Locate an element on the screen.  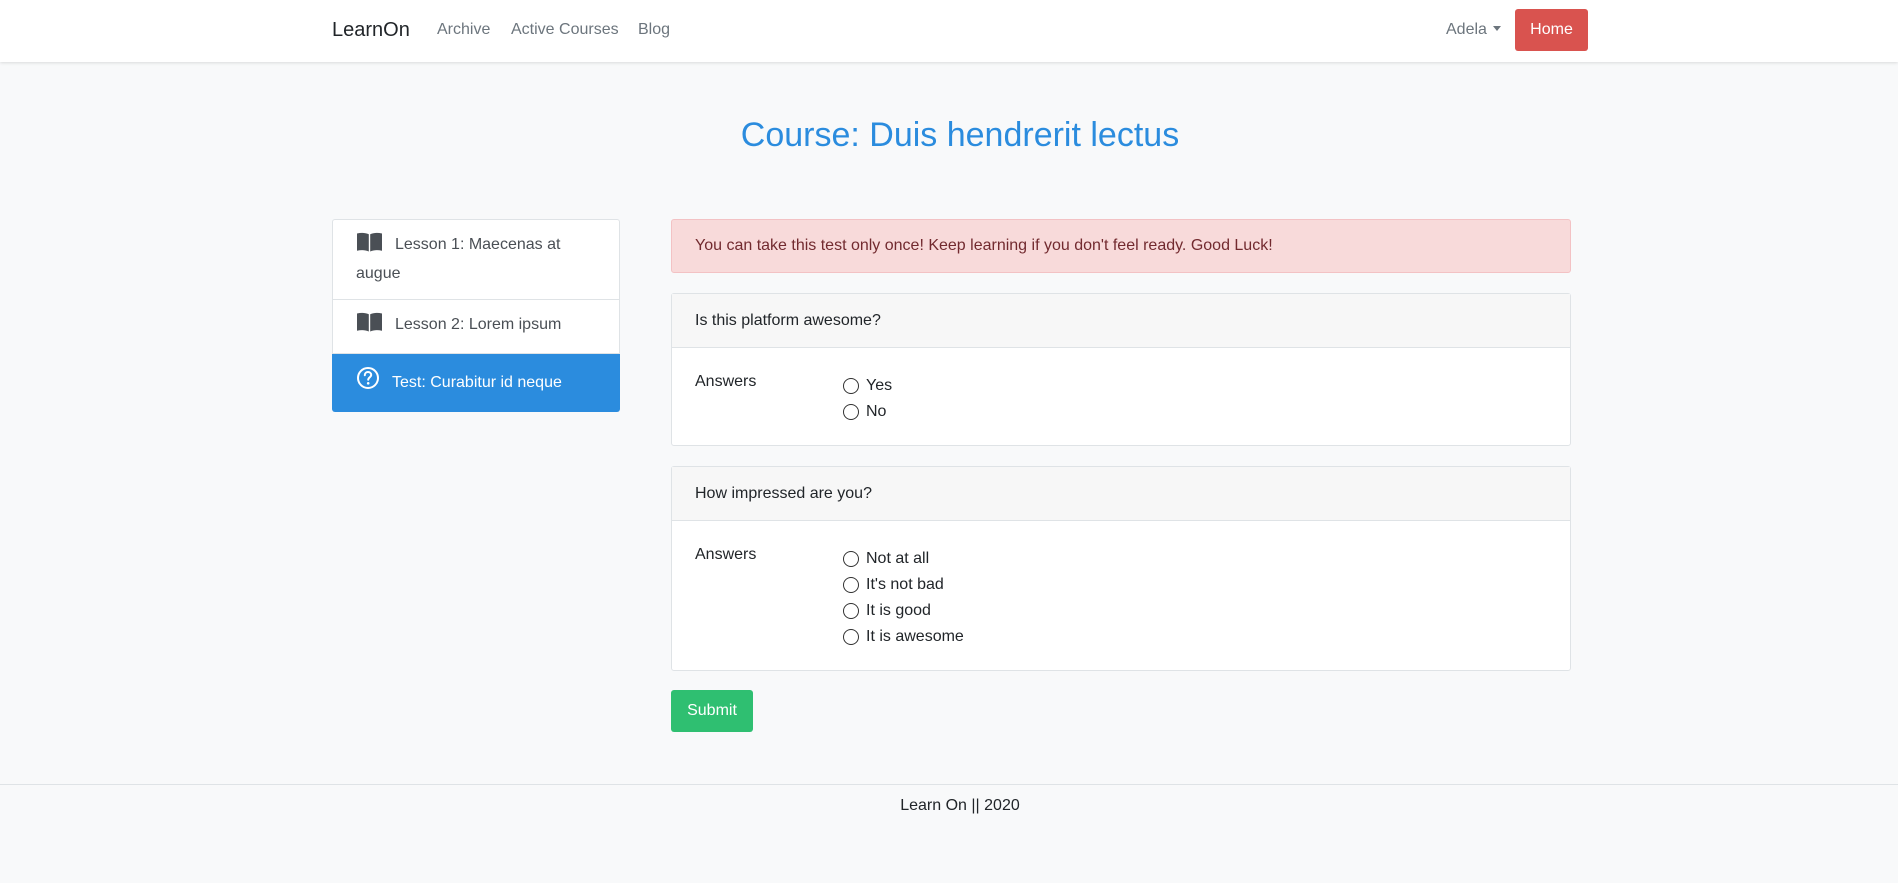
answer-options: Yes No is located at coordinates (1195, 399).